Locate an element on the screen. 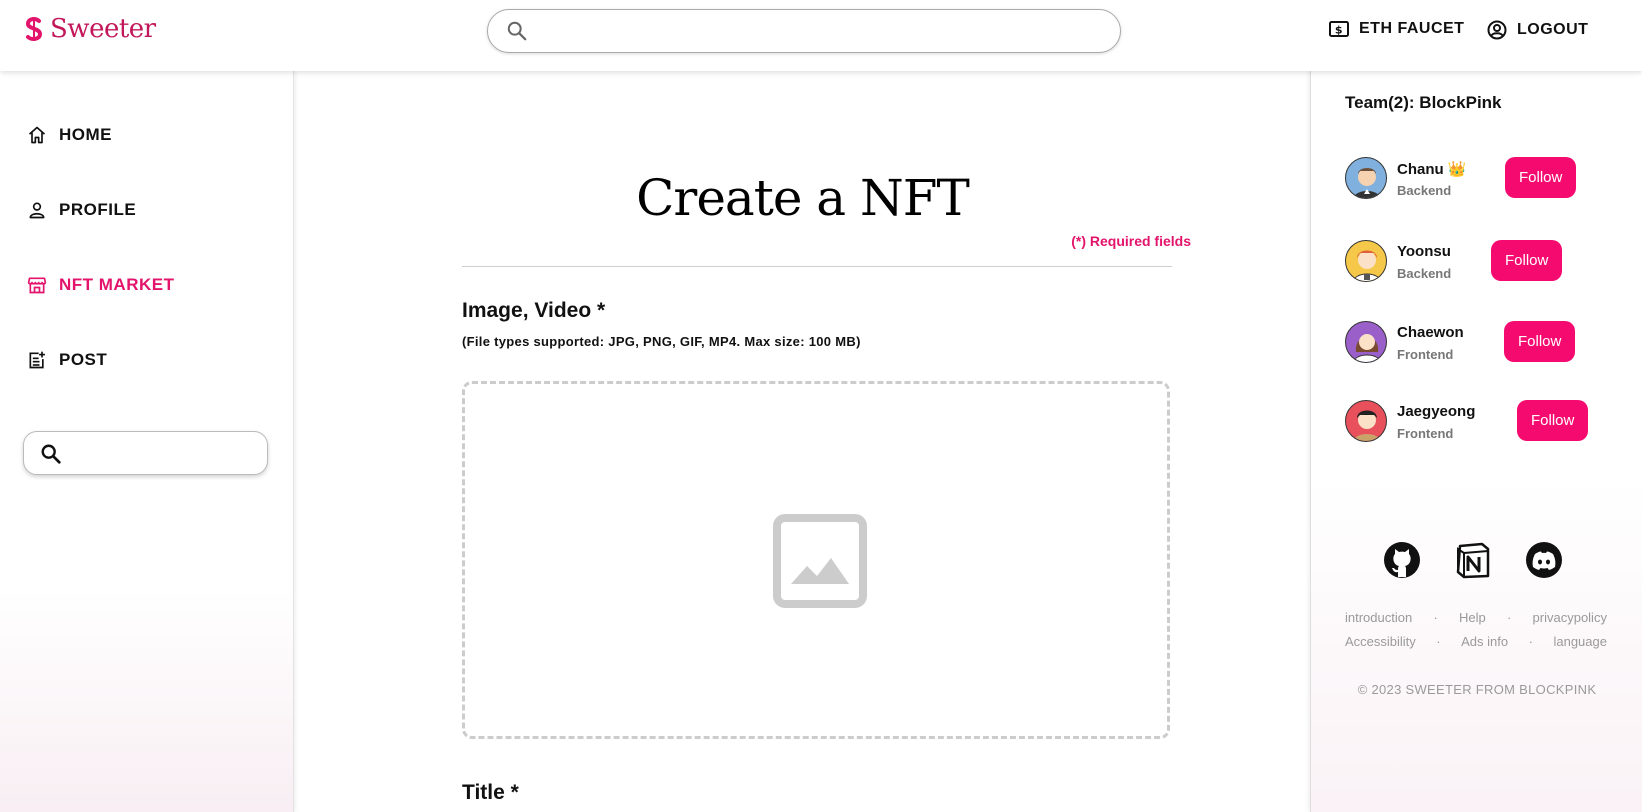 This screenshot has width=1642, height=812. eth-faucet-label: ETH FAUCET is located at coordinates (1412, 28).